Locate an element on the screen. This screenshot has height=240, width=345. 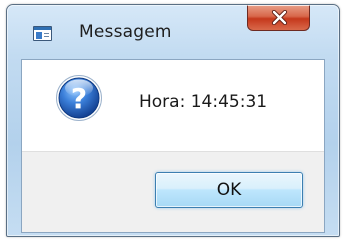
ok-button: OK is located at coordinates (229, 190).